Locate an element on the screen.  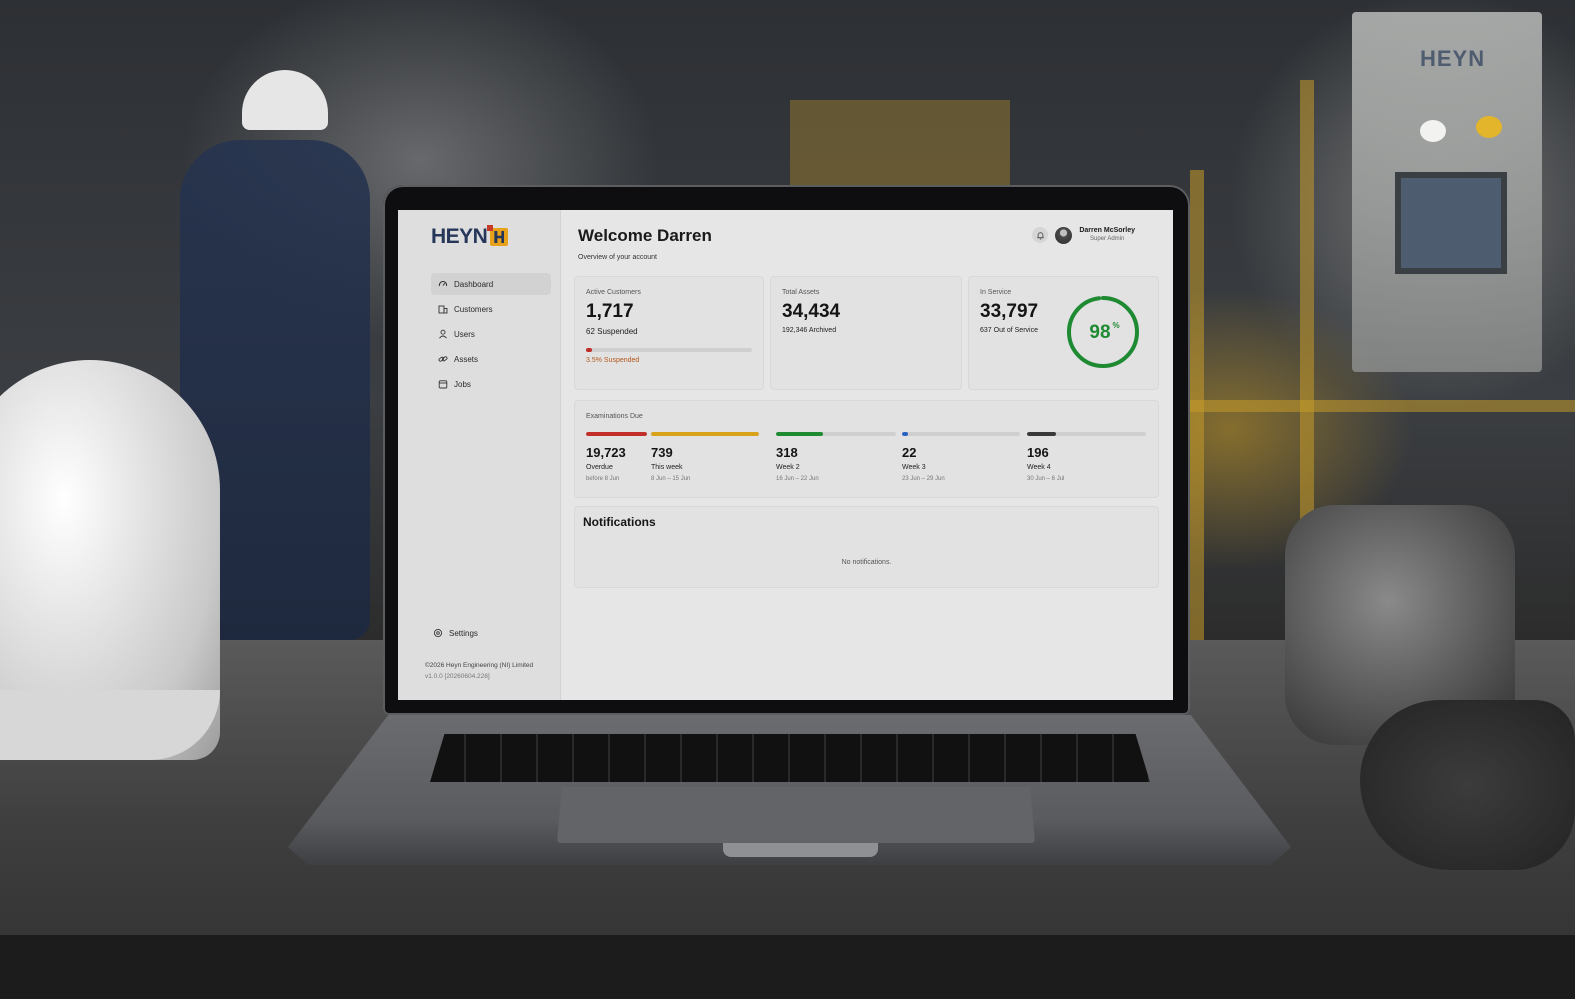
card-value: 1,717 is located at coordinates (610, 311).